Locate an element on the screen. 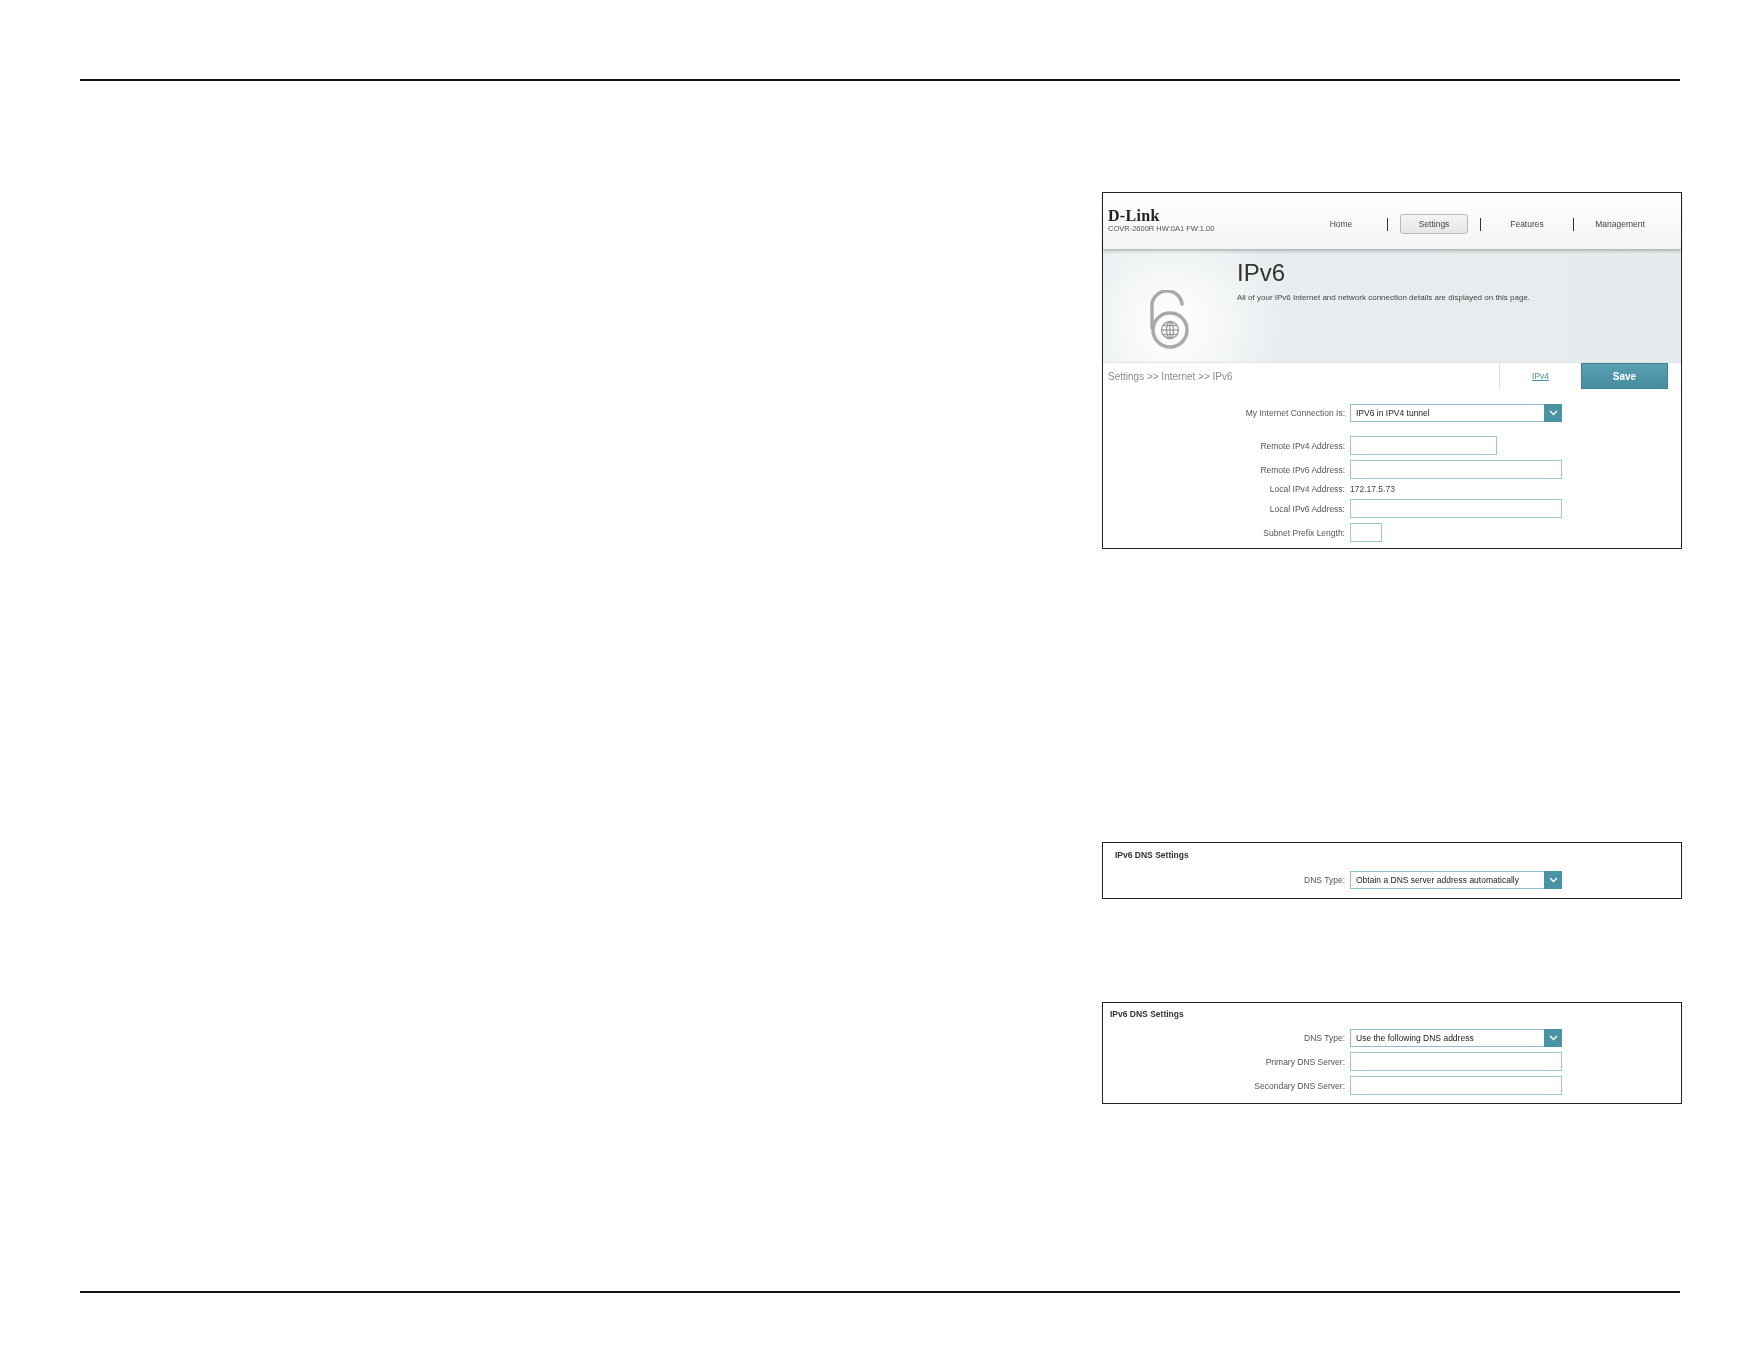 The height and width of the screenshot is (1361, 1761). nav-tab: Features is located at coordinates (1527, 224).